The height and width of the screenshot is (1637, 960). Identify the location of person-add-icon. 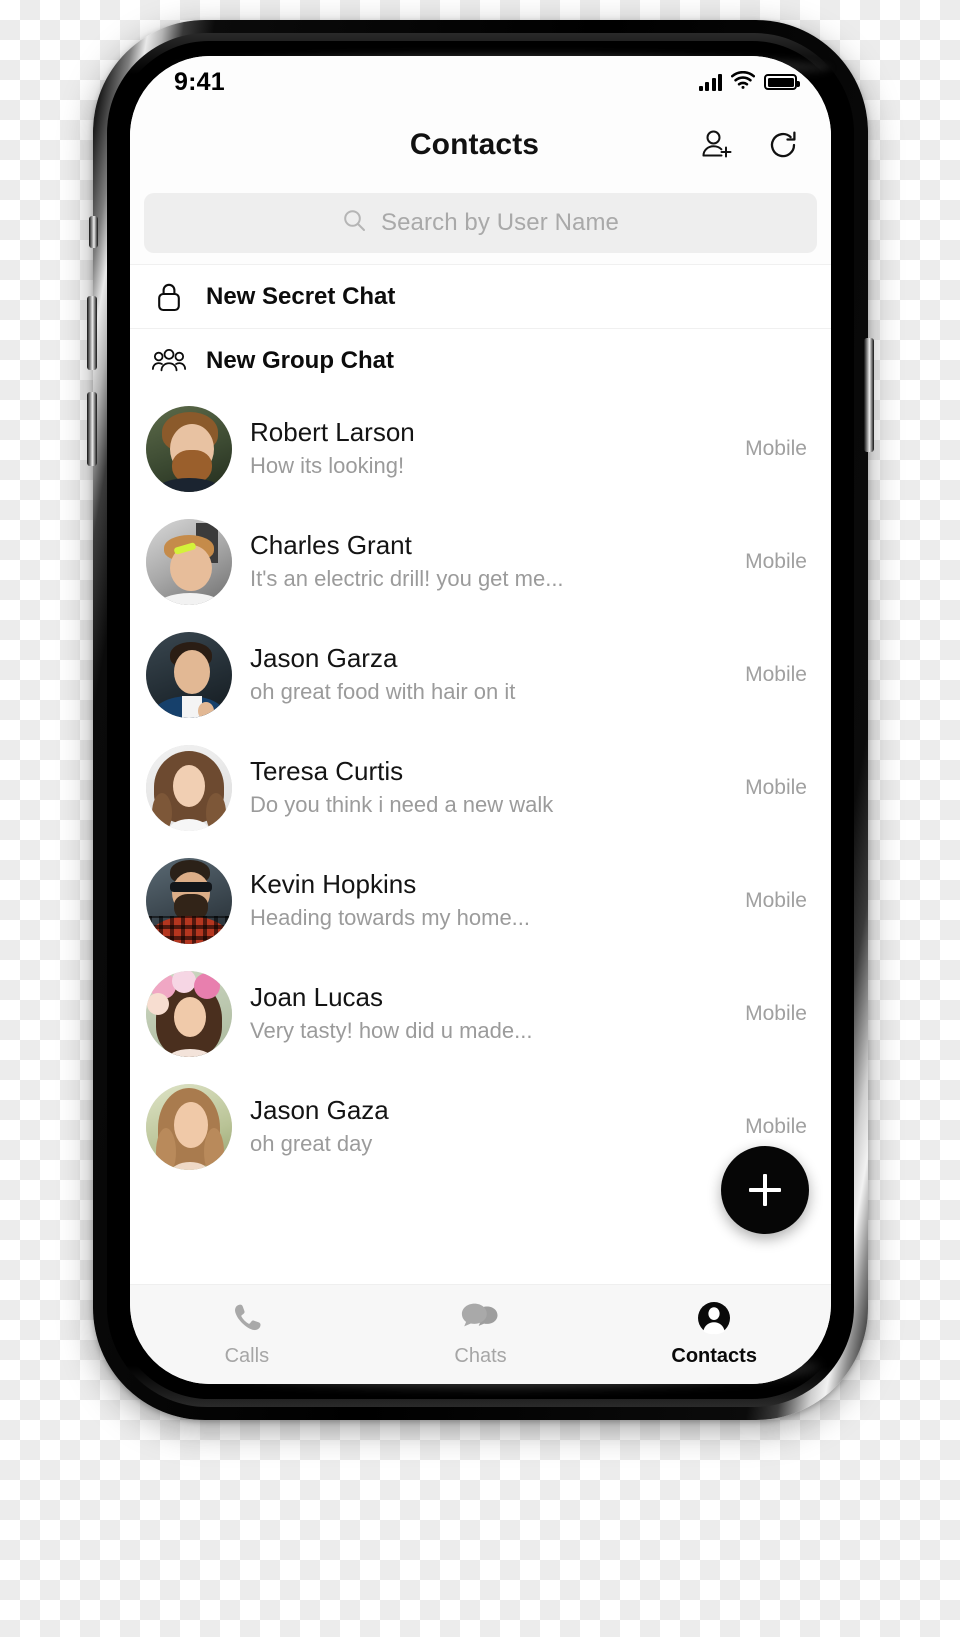
(717, 144).